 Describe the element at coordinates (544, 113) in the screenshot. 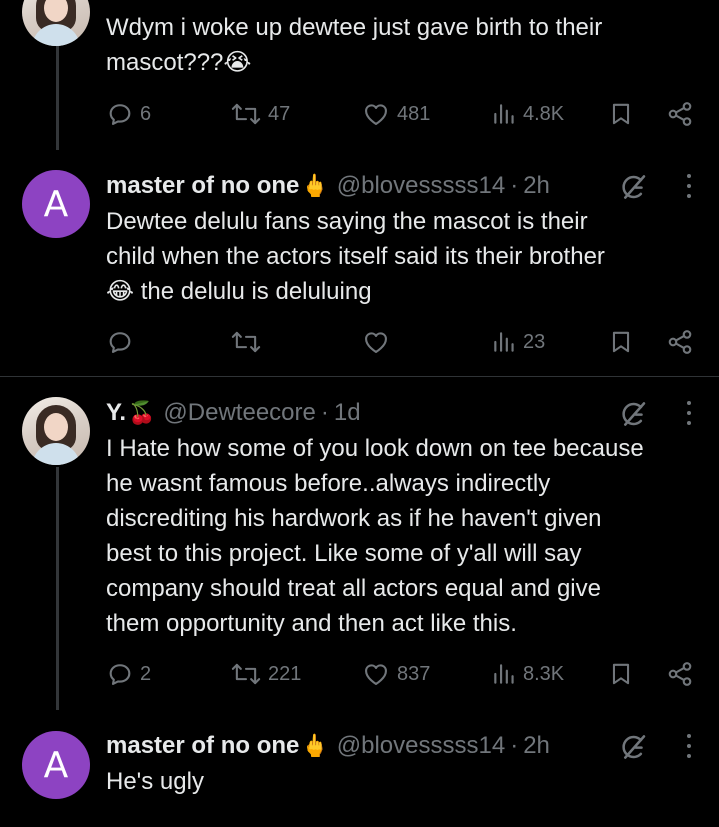

I see `views-count: 4.8K` at that location.